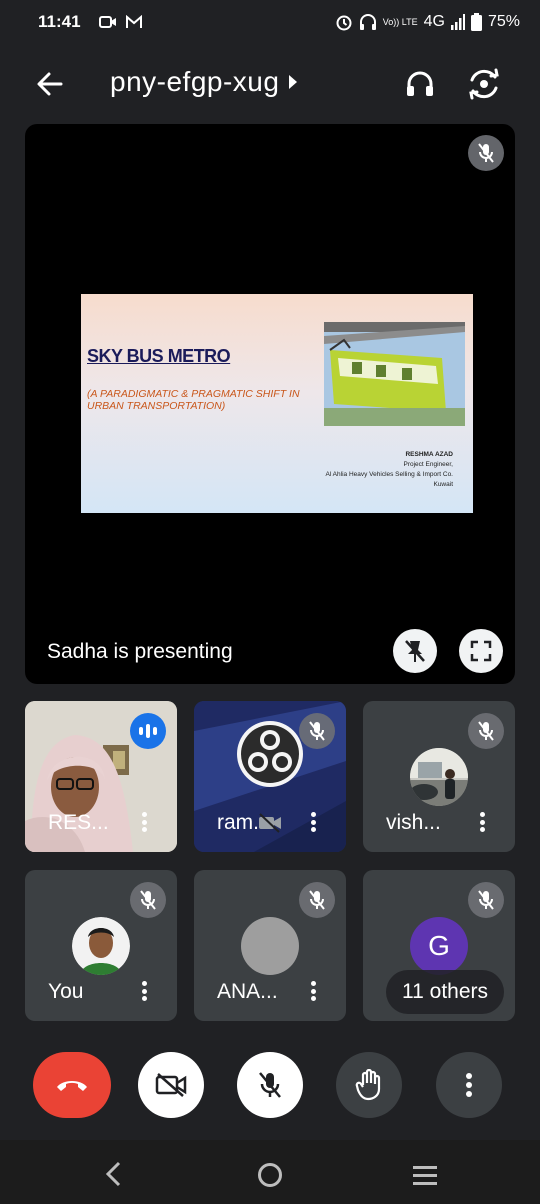 Image resolution: width=540 pixels, height=1204 pixels. I want to click on self-tile: You, so click(101, 945).